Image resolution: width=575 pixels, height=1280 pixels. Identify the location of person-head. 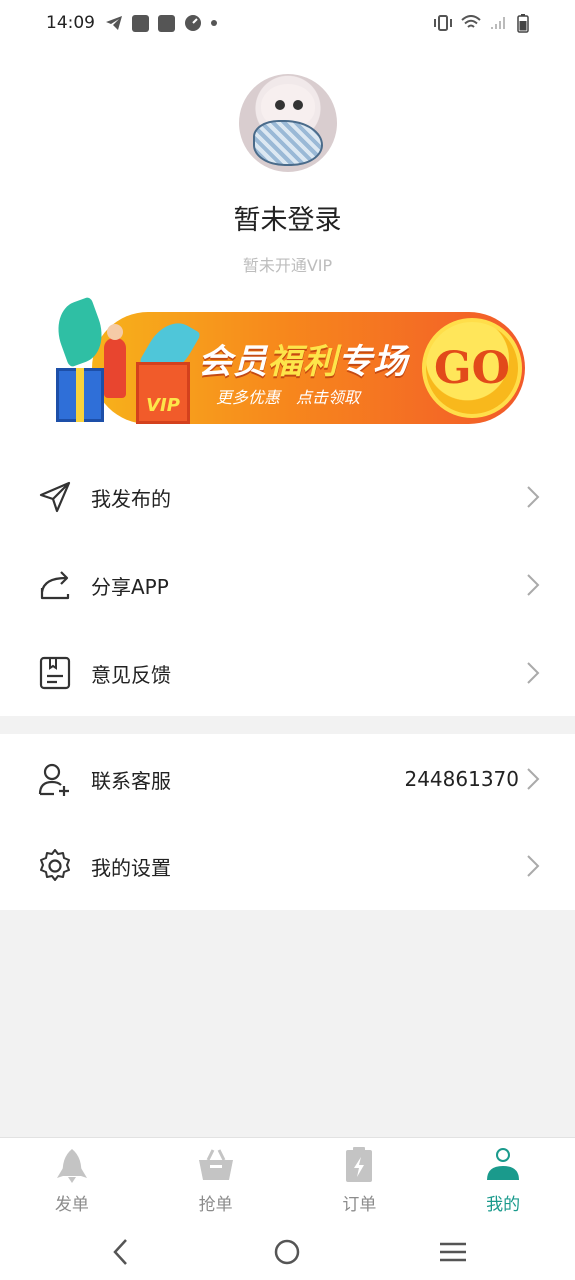
(115, 332).